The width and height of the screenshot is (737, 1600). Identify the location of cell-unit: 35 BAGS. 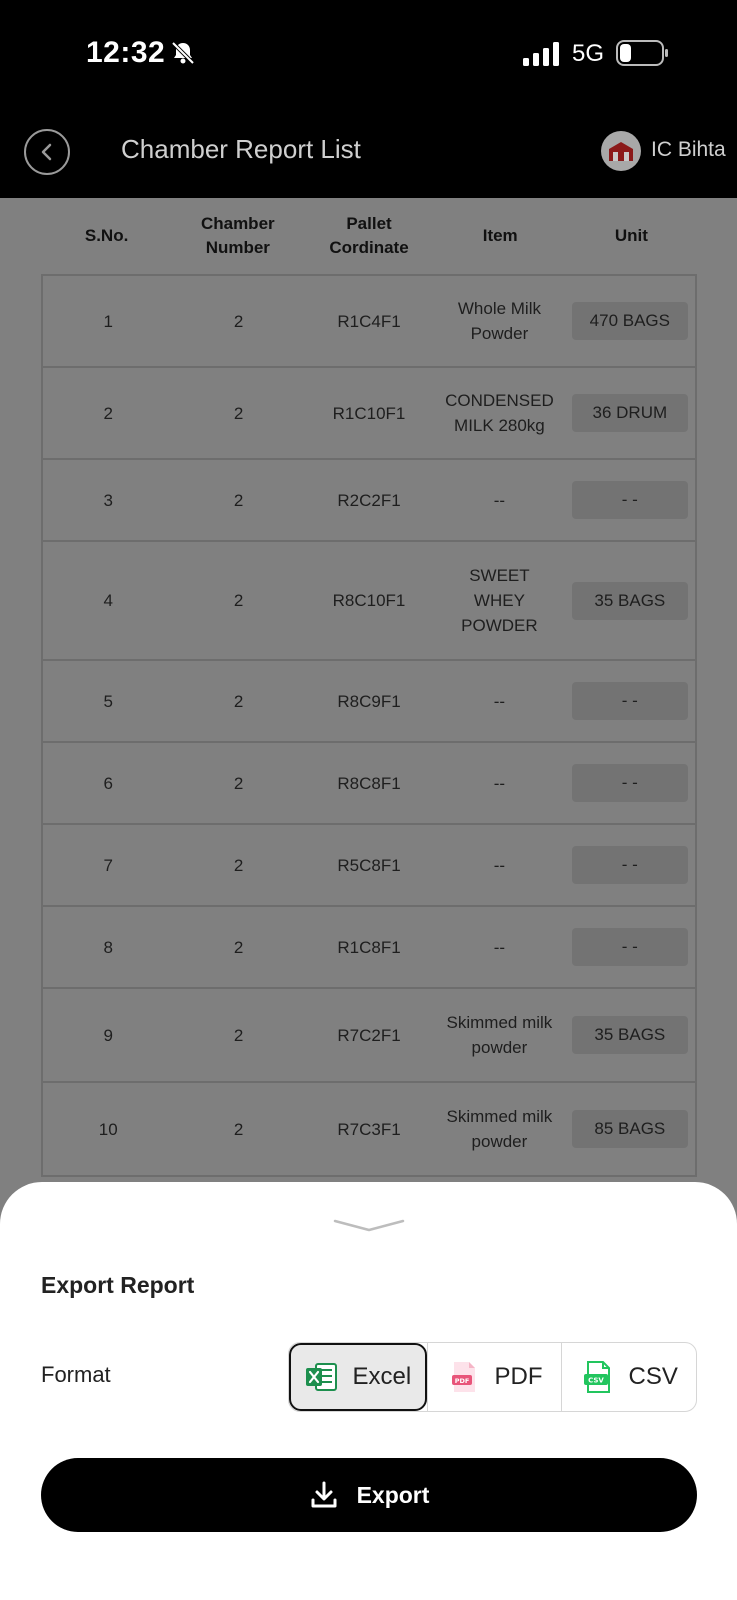
(630, 600).